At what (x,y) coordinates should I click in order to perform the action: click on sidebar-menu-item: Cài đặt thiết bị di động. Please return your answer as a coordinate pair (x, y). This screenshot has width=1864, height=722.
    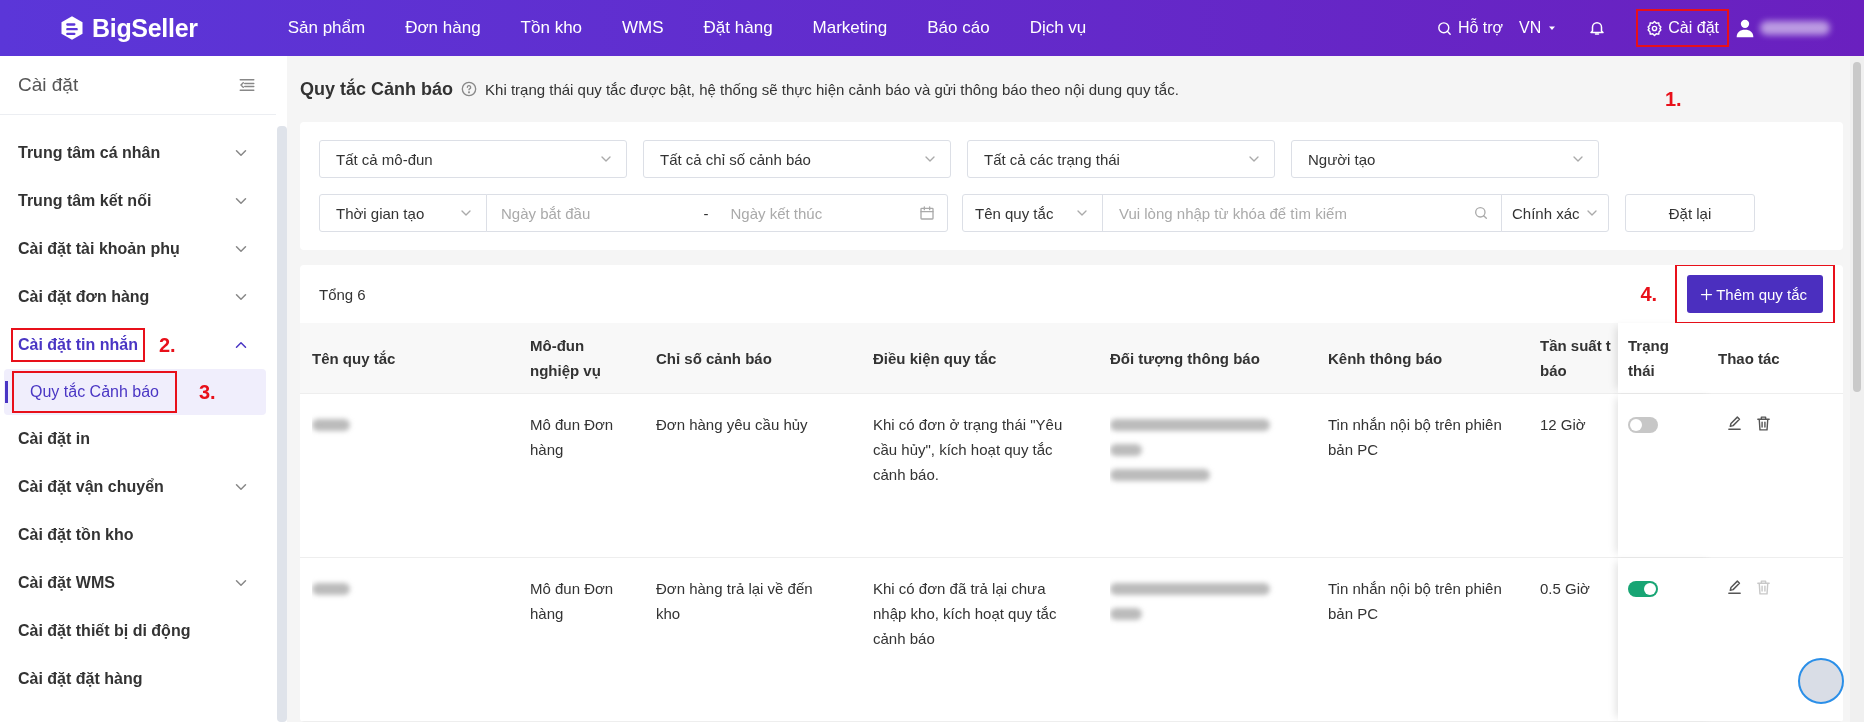
    Looking at the image, I should click on (138, 631).